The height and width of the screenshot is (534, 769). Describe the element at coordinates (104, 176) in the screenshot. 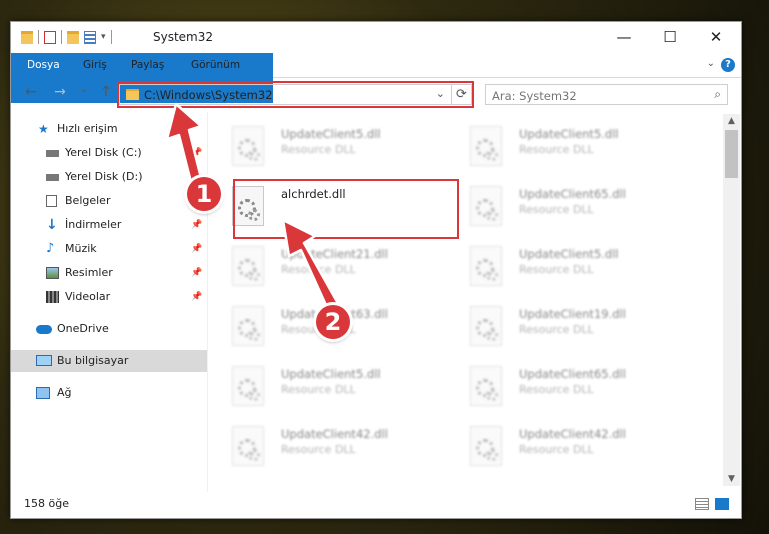

I see `sidebar-item-label: Yerel Disk (D:)` at that location.